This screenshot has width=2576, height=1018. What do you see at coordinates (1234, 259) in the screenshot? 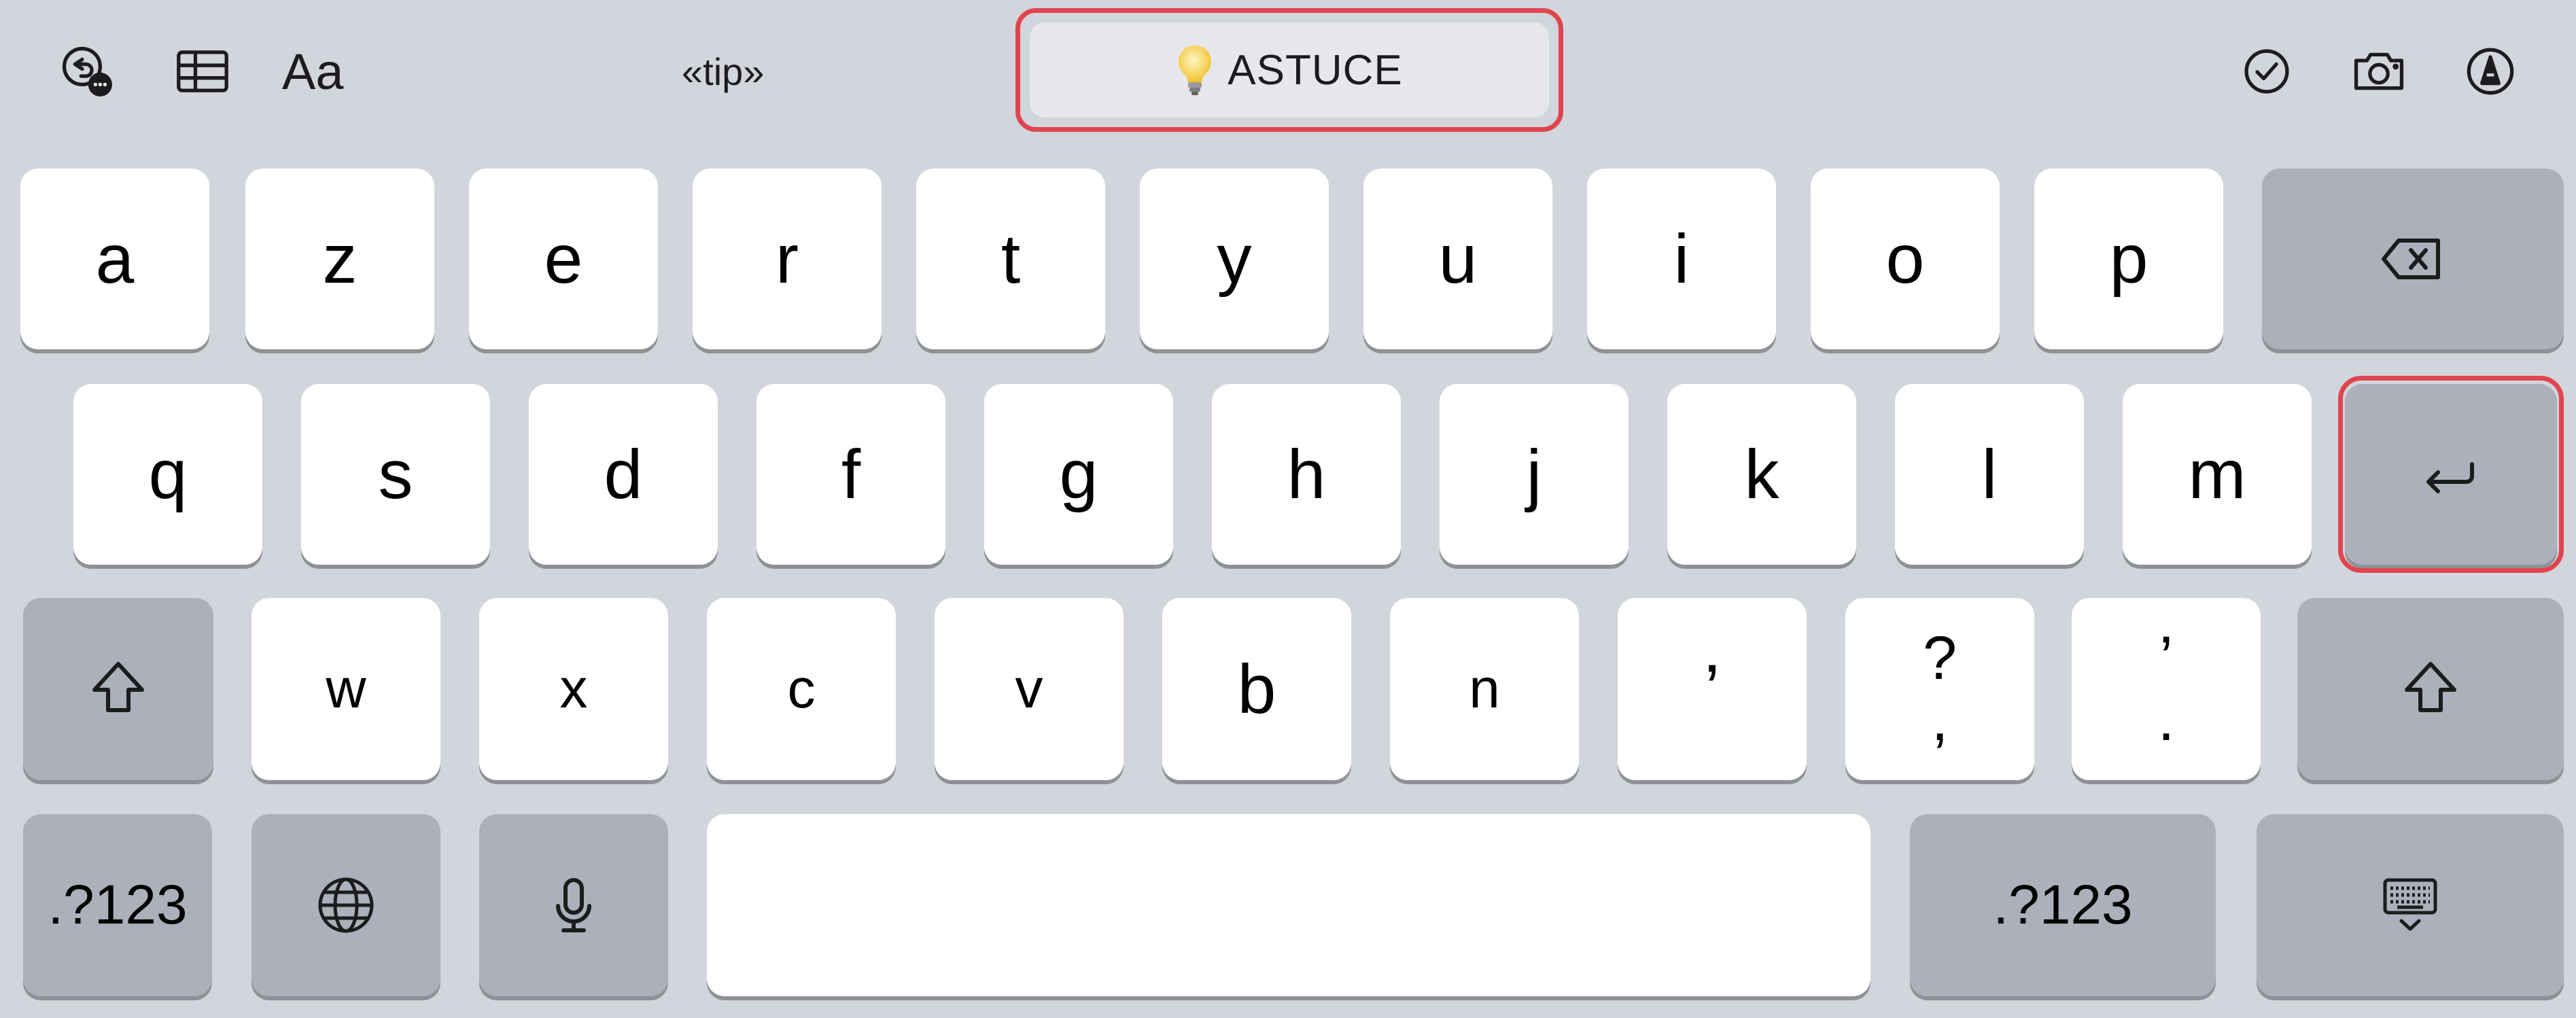
I see `key-y: y` at bounding box center [1234, 259].